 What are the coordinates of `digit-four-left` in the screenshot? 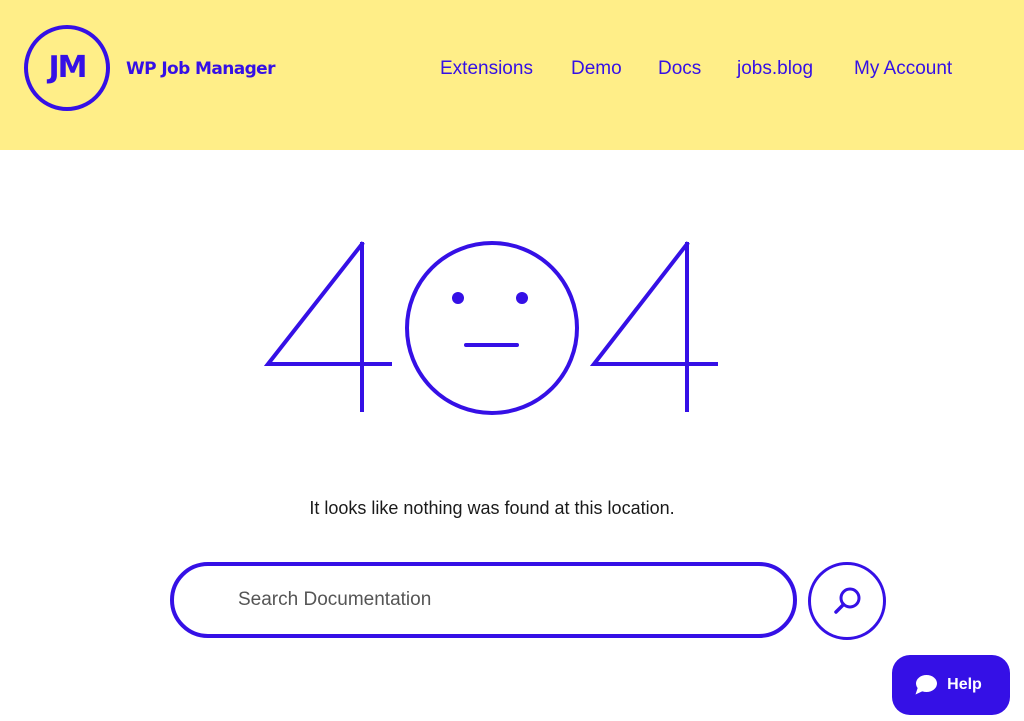 It's located at (327, 326).